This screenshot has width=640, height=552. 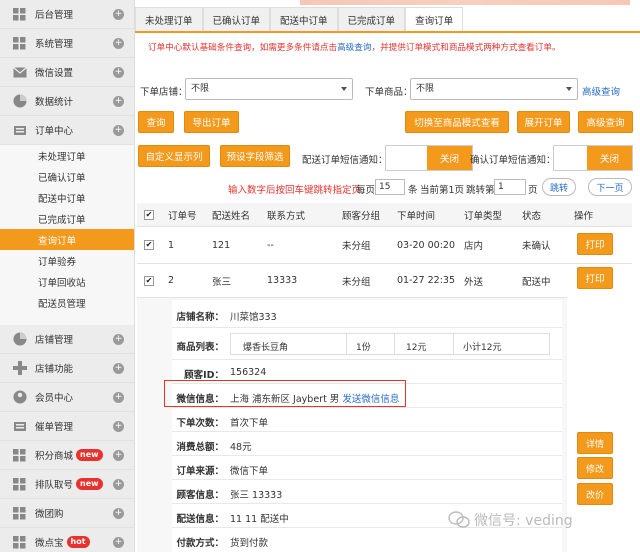 I want to click on sidebar-item: 订单验券, so click(x=67, y=260).